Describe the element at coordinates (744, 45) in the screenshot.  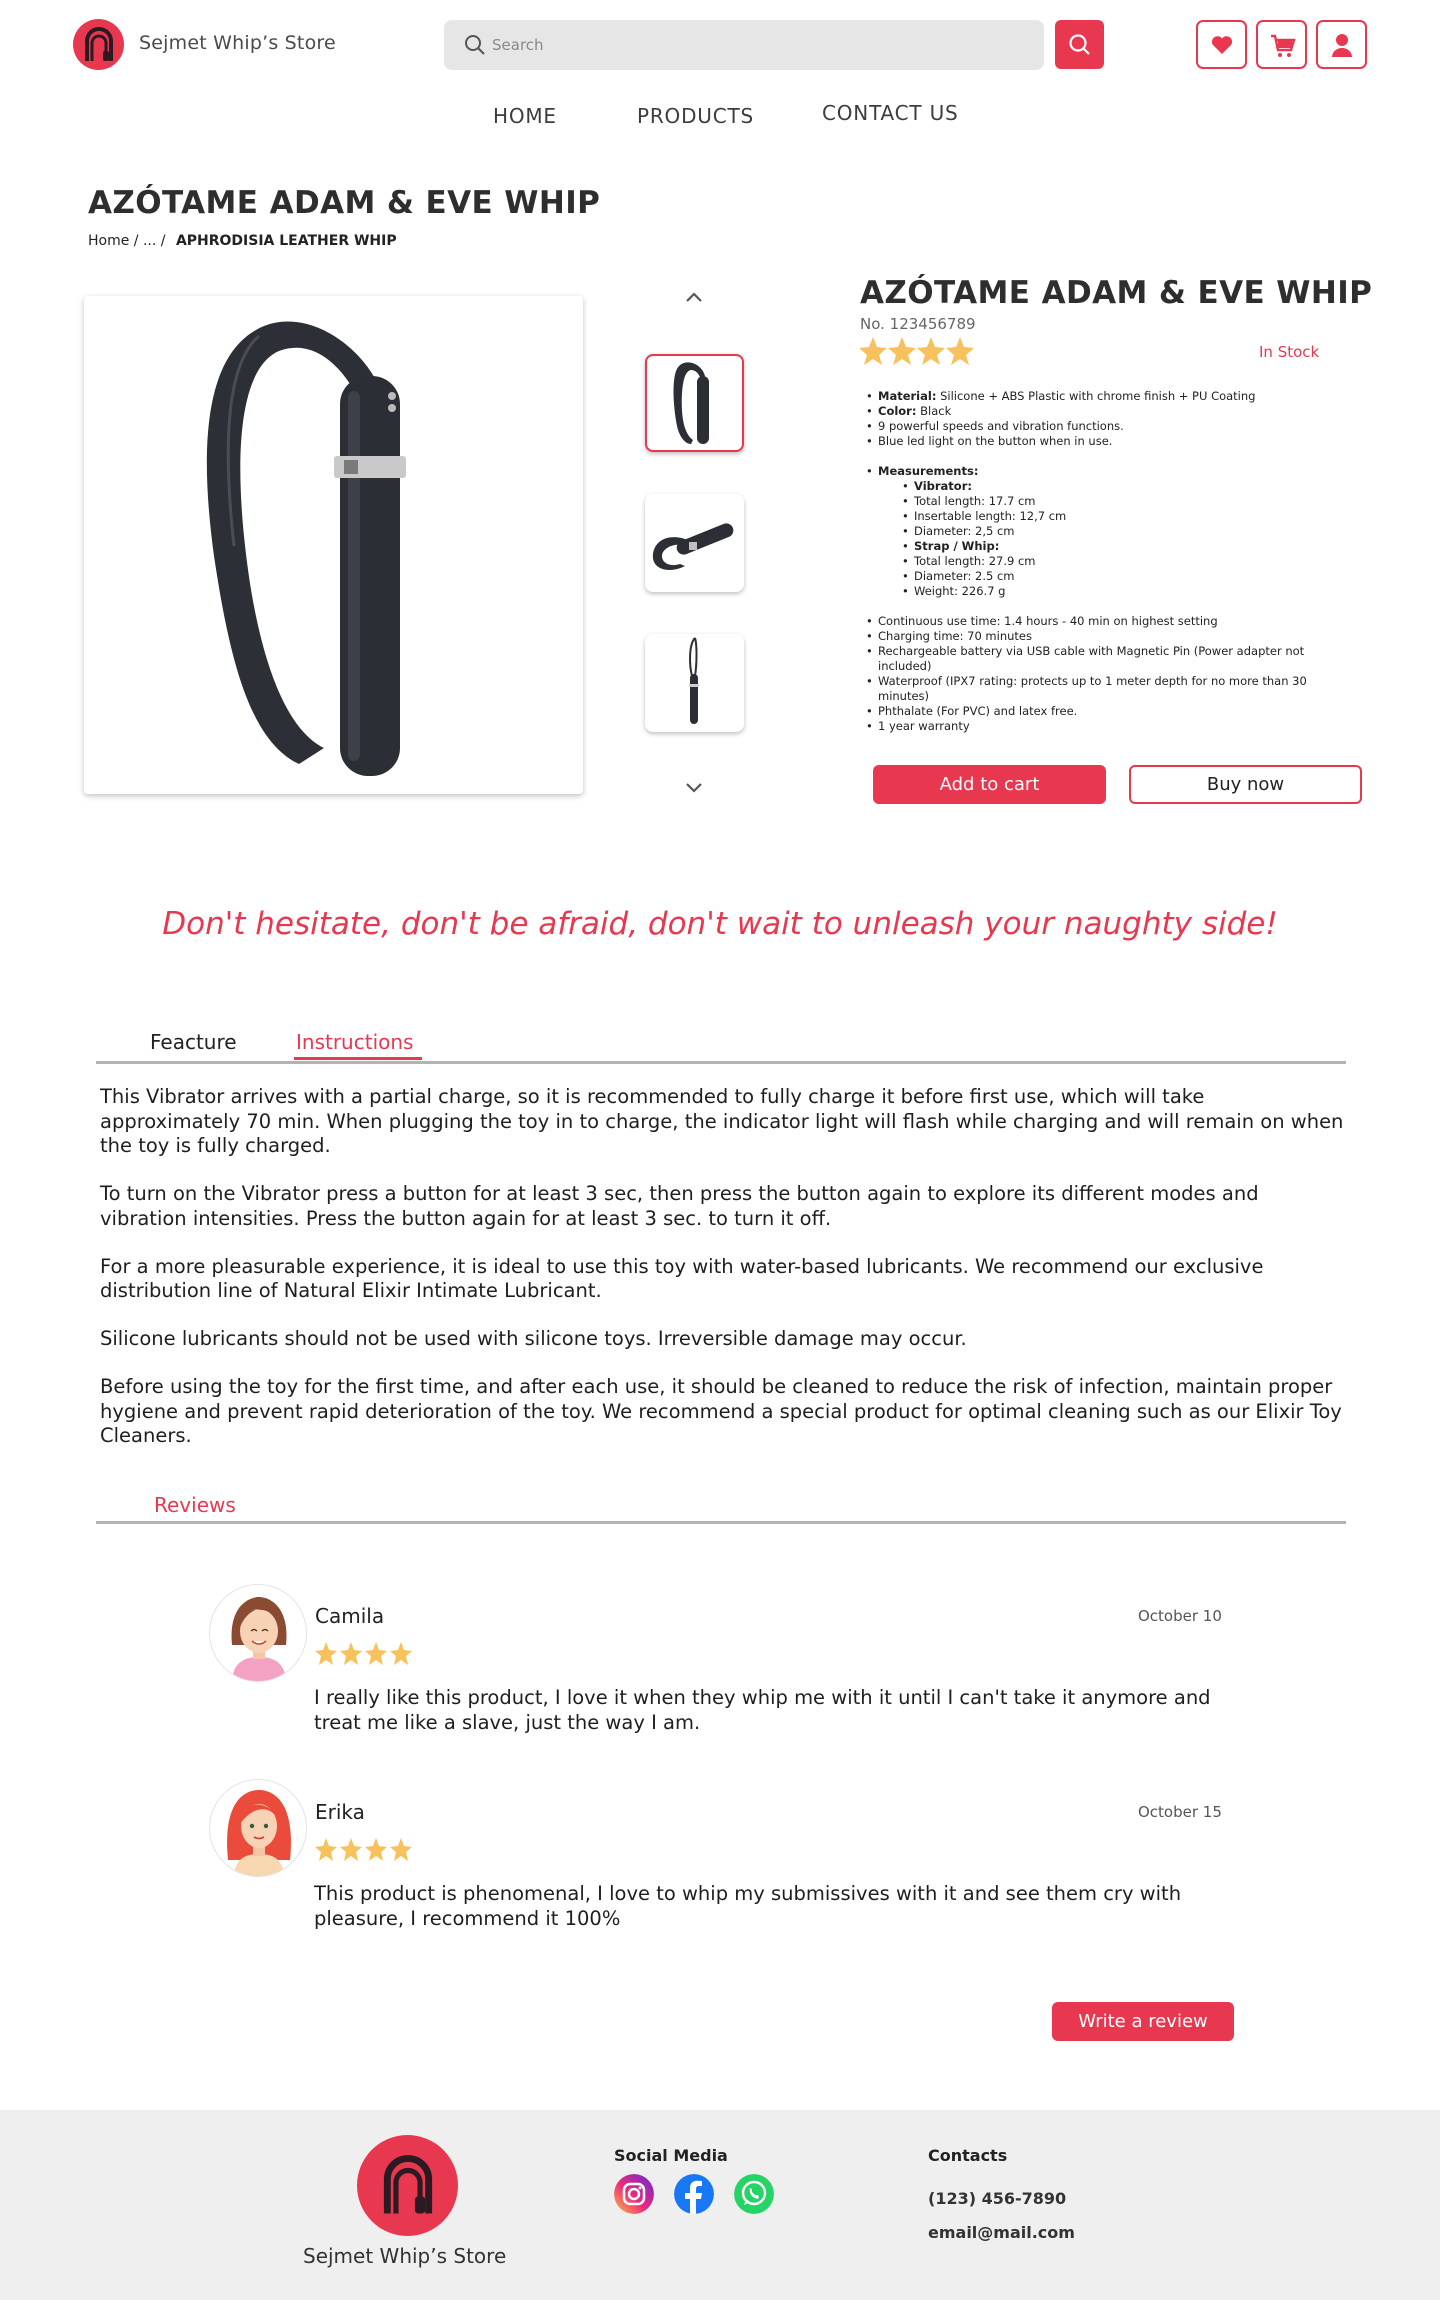
I see `search-bar: Search` at that location.